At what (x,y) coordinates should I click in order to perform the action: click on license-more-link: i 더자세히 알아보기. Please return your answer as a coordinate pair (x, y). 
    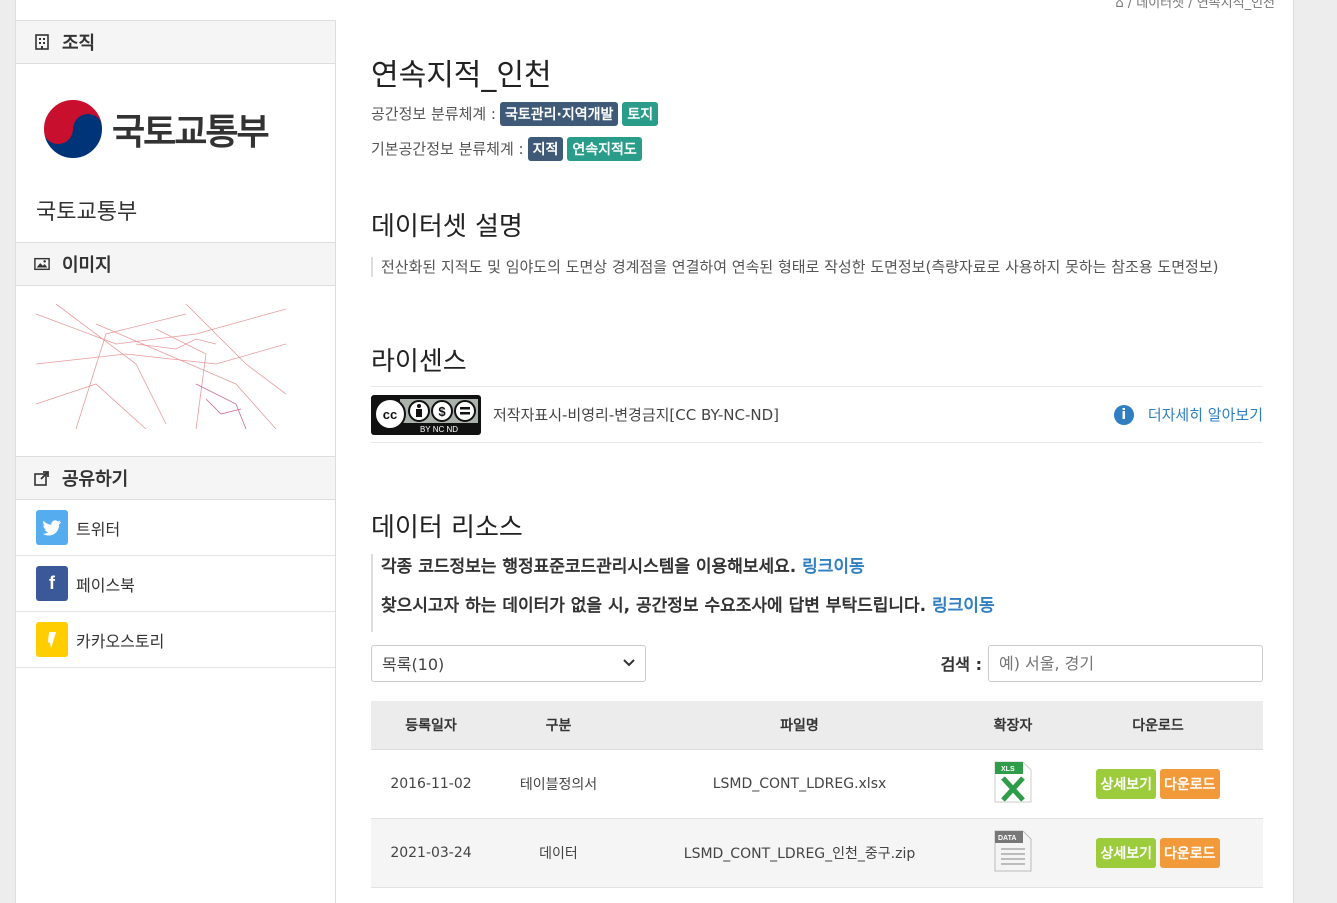
    Looking at the image, I should click on (1188, 414).